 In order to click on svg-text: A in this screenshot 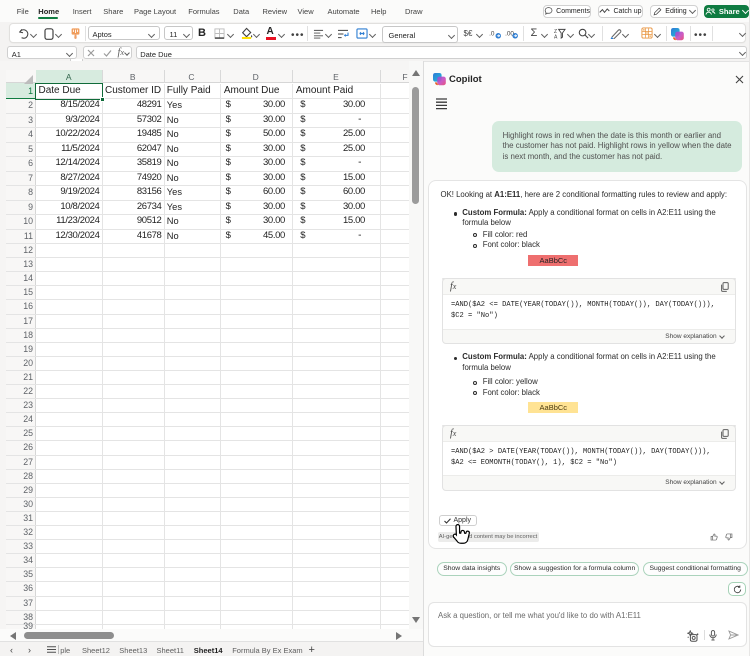, I will do `click(556, 36)`.